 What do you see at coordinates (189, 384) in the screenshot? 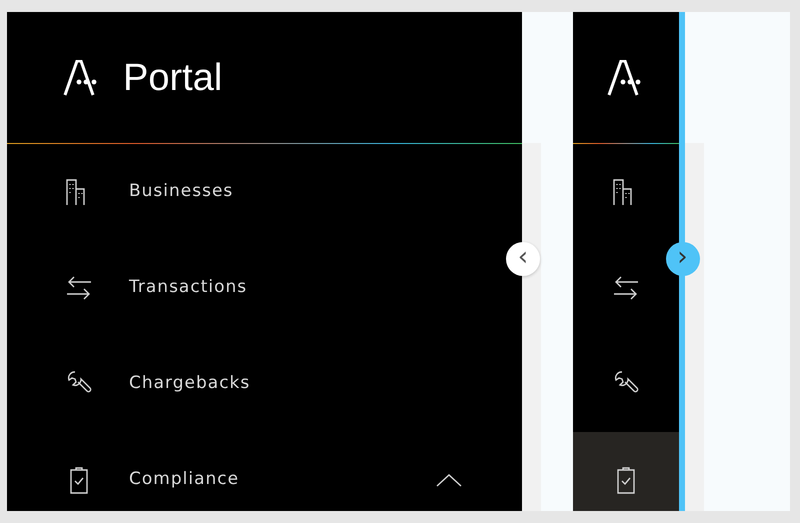
I see `nav-label: Chargebacks` at bounding box center [189, 384].